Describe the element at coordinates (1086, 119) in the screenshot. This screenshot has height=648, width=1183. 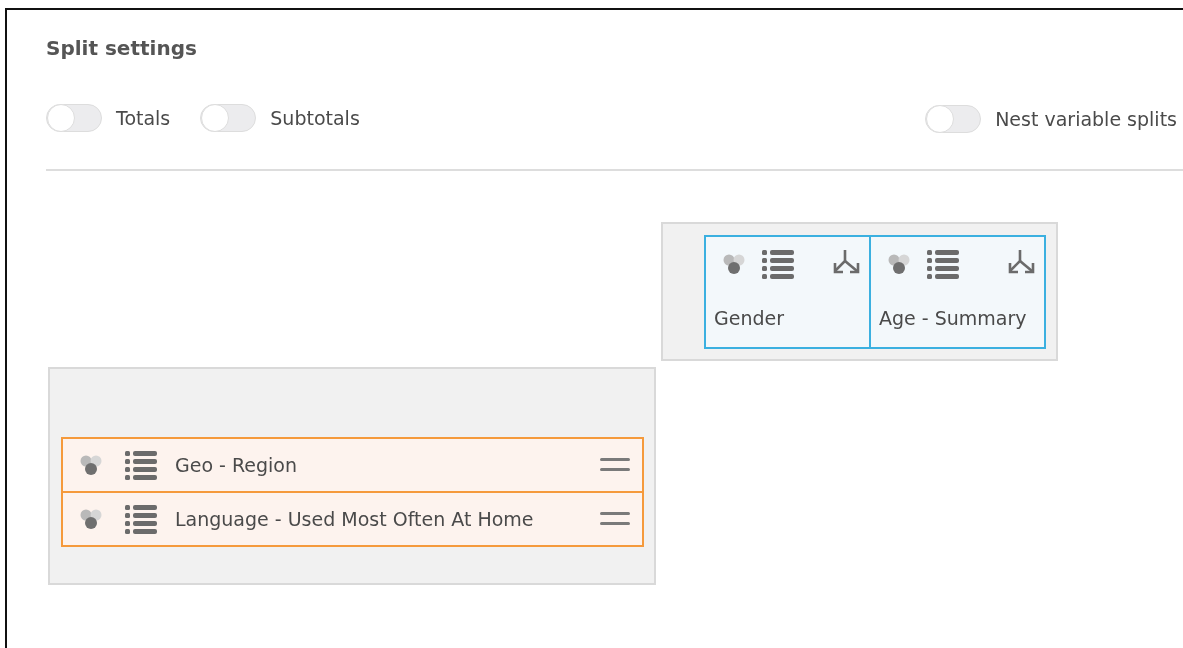
I see `toggle-label: Nest variable splits` at that location.